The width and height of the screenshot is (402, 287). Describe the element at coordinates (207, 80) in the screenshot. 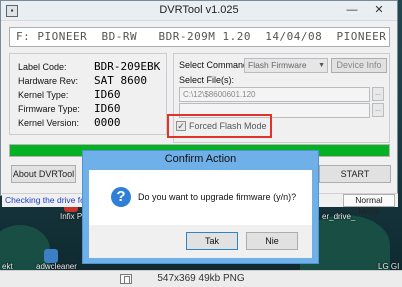

I see `select-files-label: Select File(s):` at that location.